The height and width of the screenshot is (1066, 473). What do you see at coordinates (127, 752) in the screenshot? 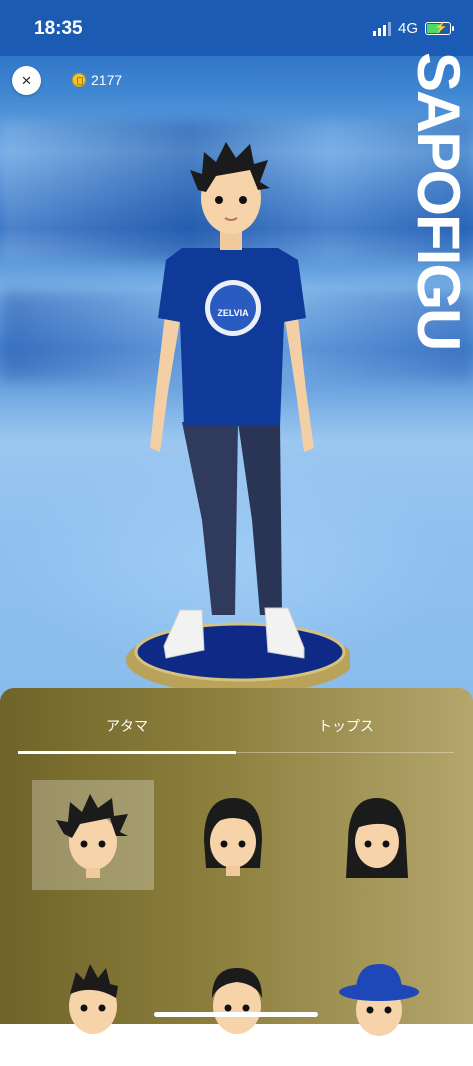
I see `tab-active-indicator` at bounding box center [127, 752].